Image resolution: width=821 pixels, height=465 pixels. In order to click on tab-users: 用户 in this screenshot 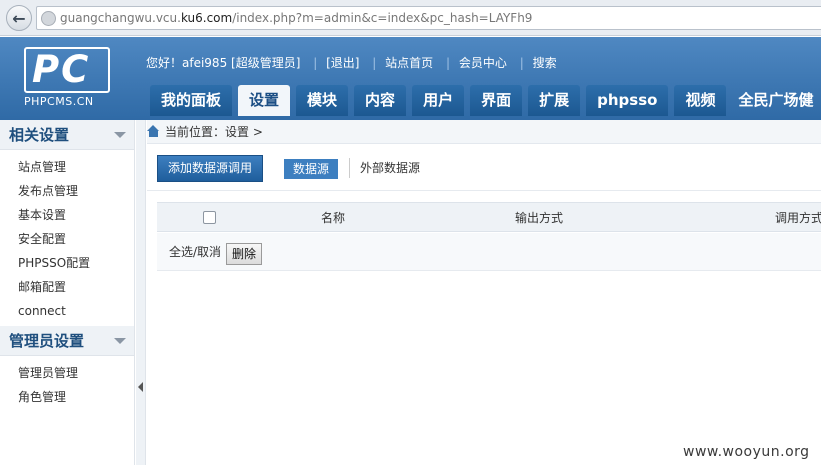, I will do `click(438, 100)`.